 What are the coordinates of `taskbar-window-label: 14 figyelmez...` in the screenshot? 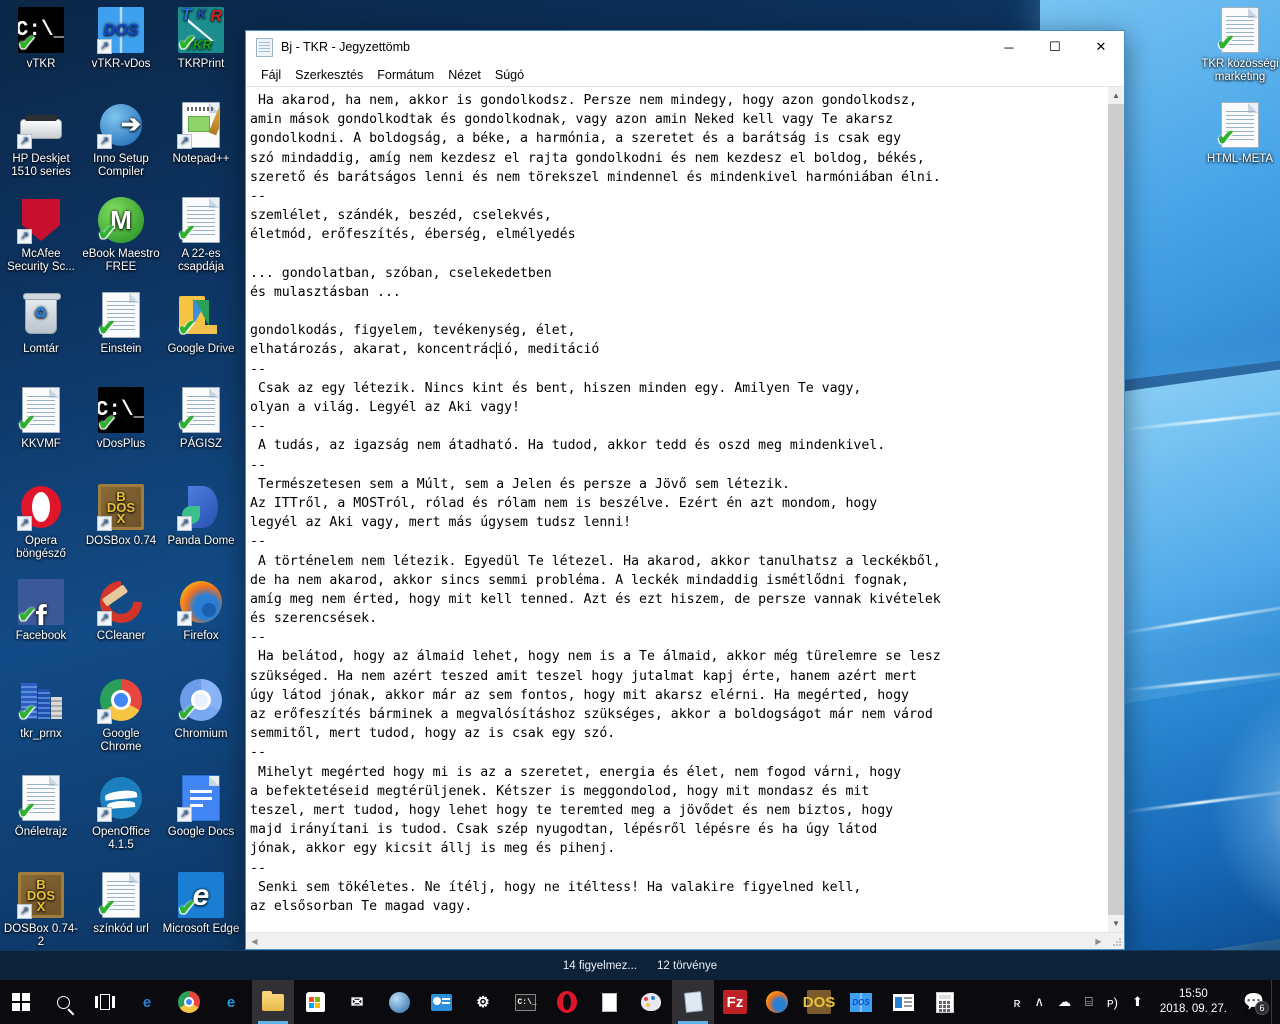 It's located at (600, 966).